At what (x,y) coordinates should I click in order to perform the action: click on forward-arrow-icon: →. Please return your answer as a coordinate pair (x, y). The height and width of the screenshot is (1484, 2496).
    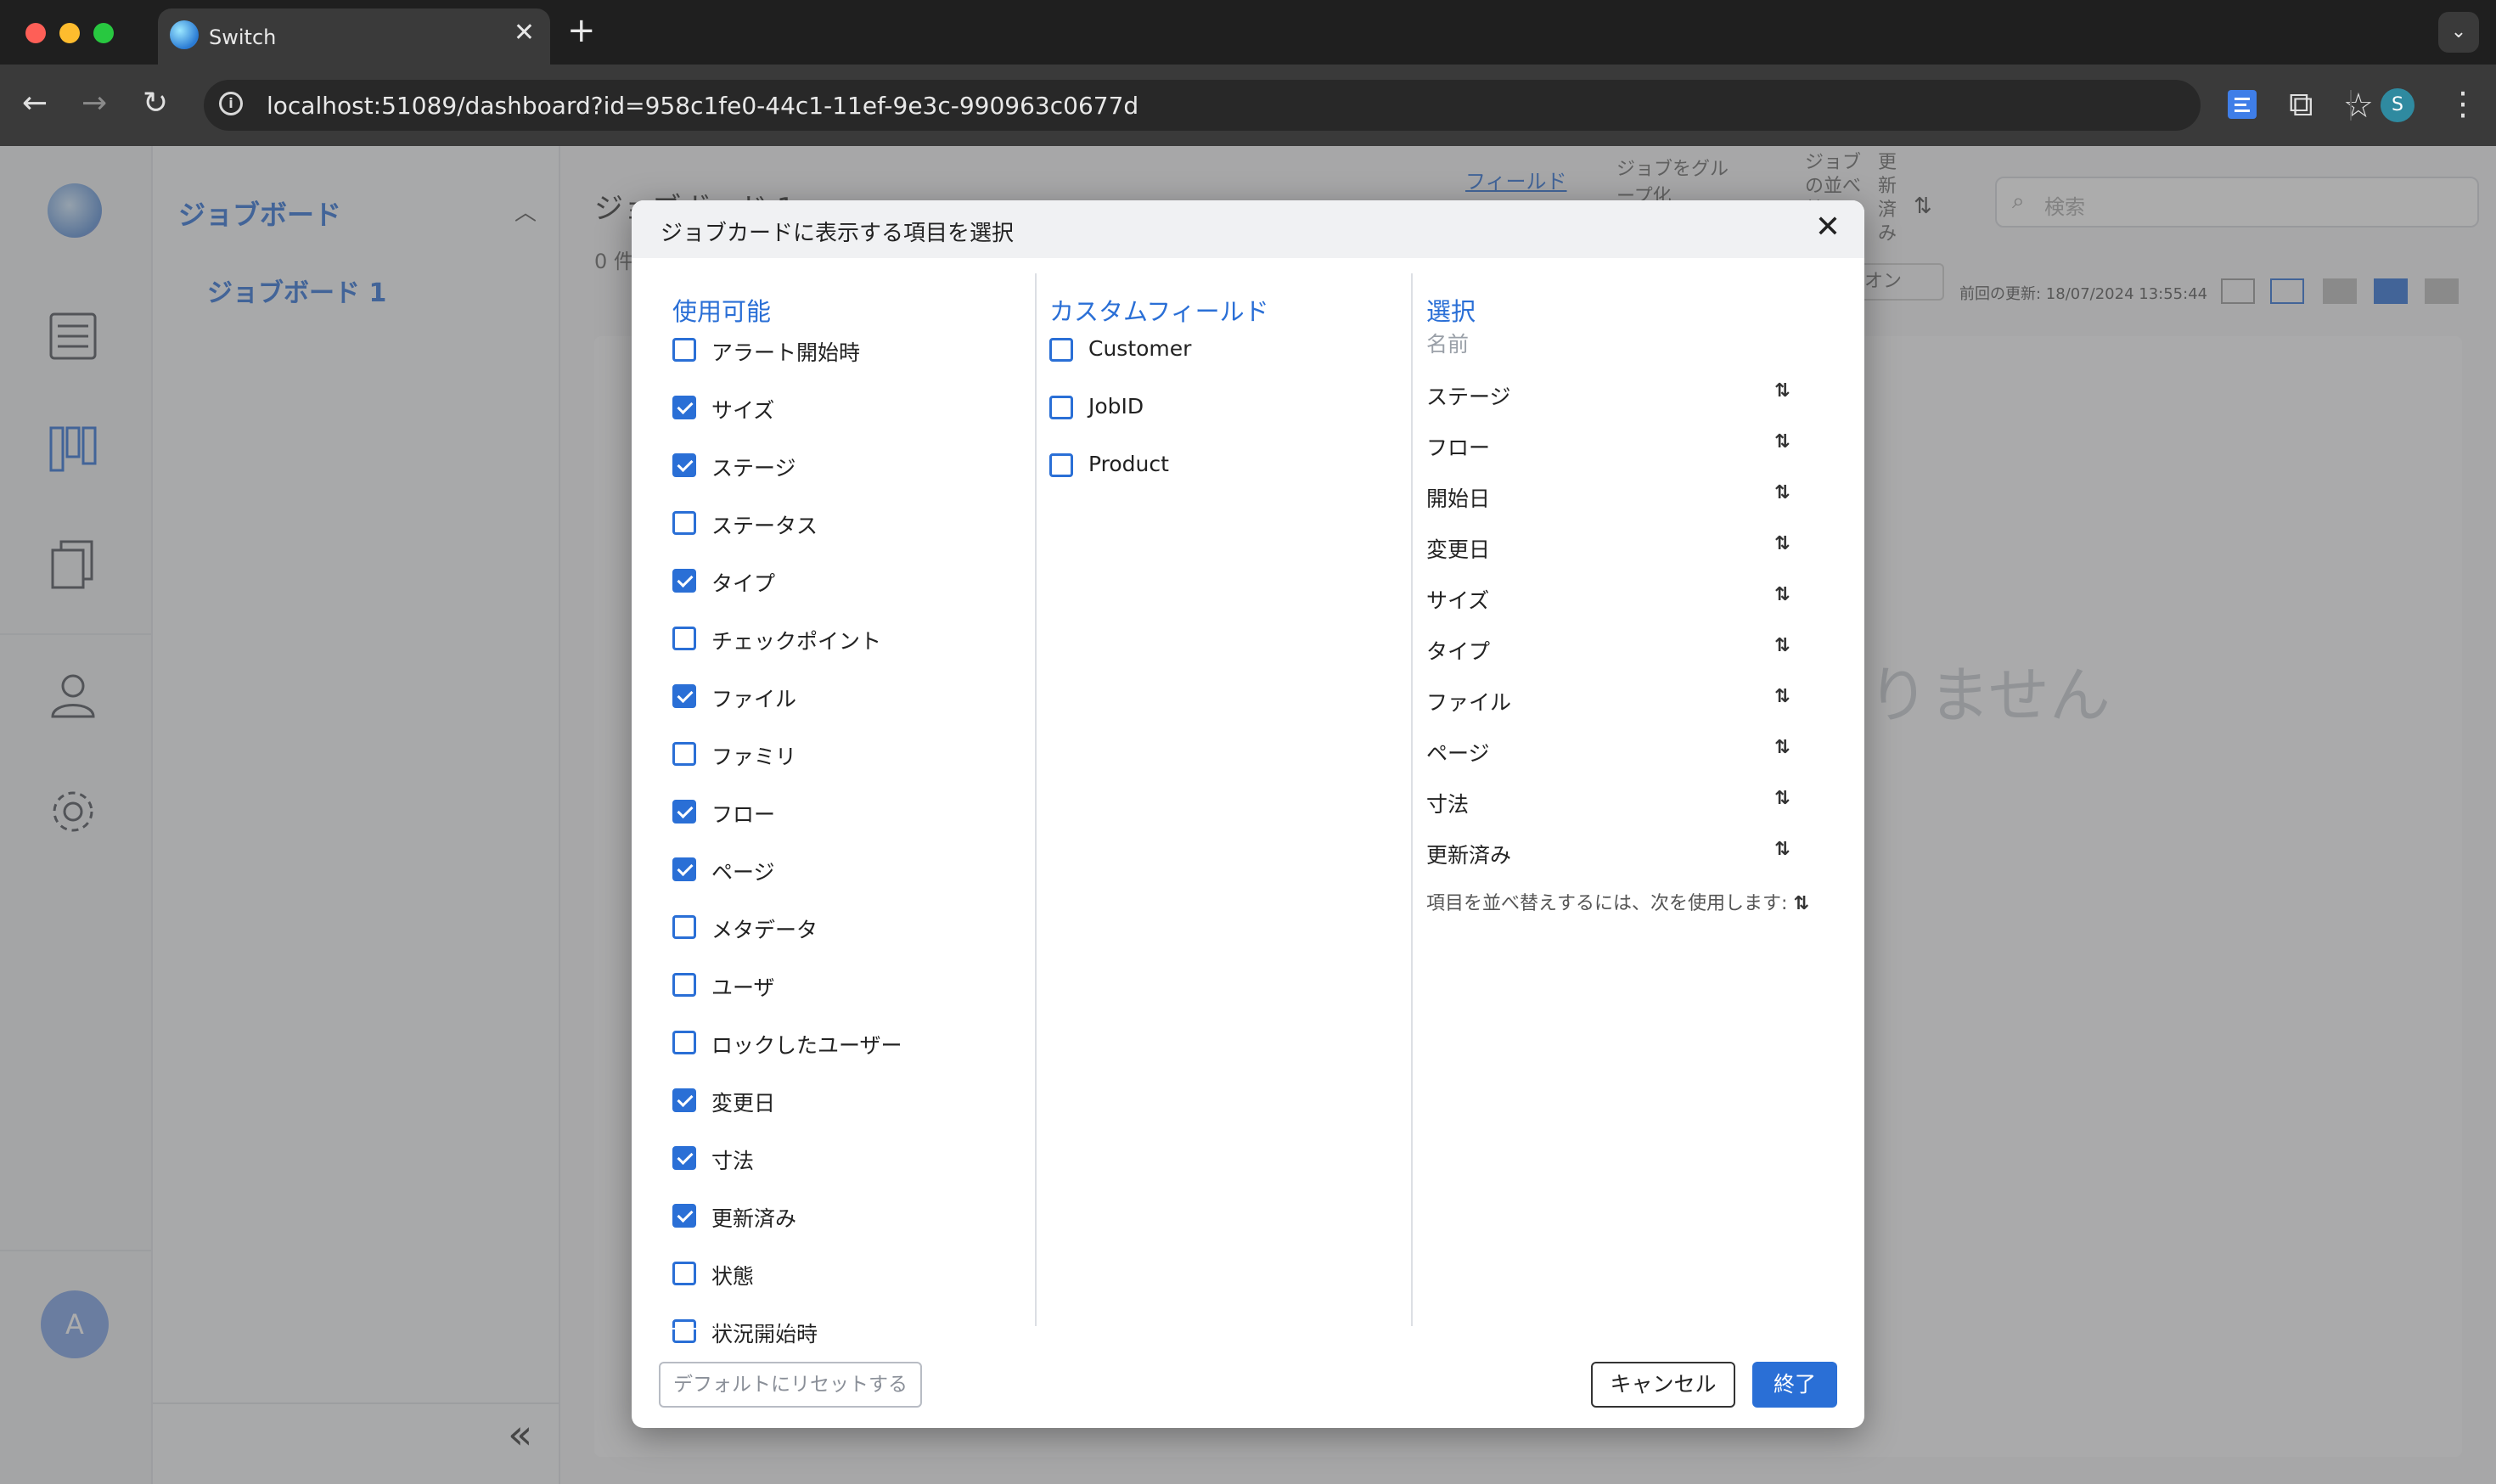
    Looking at the image, I should click on (94, 104).